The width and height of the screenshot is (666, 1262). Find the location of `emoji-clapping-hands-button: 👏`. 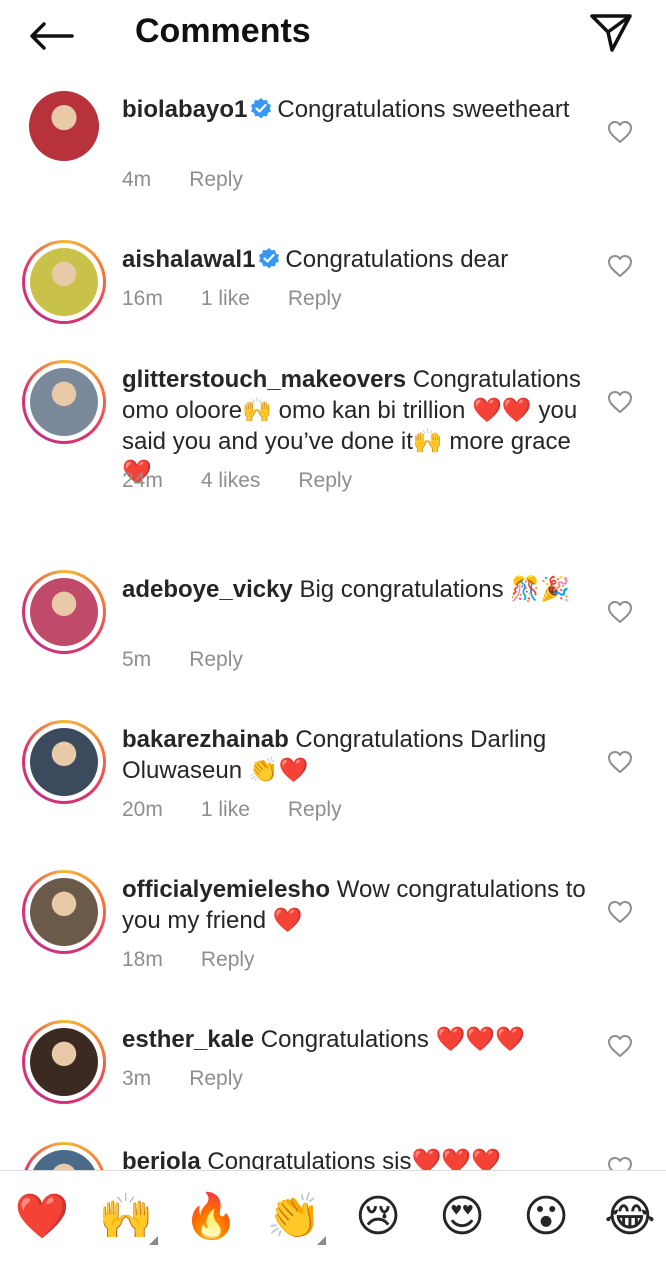

emoji-clapping-hands-button: 👏 is located at coordinates (296, 1217).